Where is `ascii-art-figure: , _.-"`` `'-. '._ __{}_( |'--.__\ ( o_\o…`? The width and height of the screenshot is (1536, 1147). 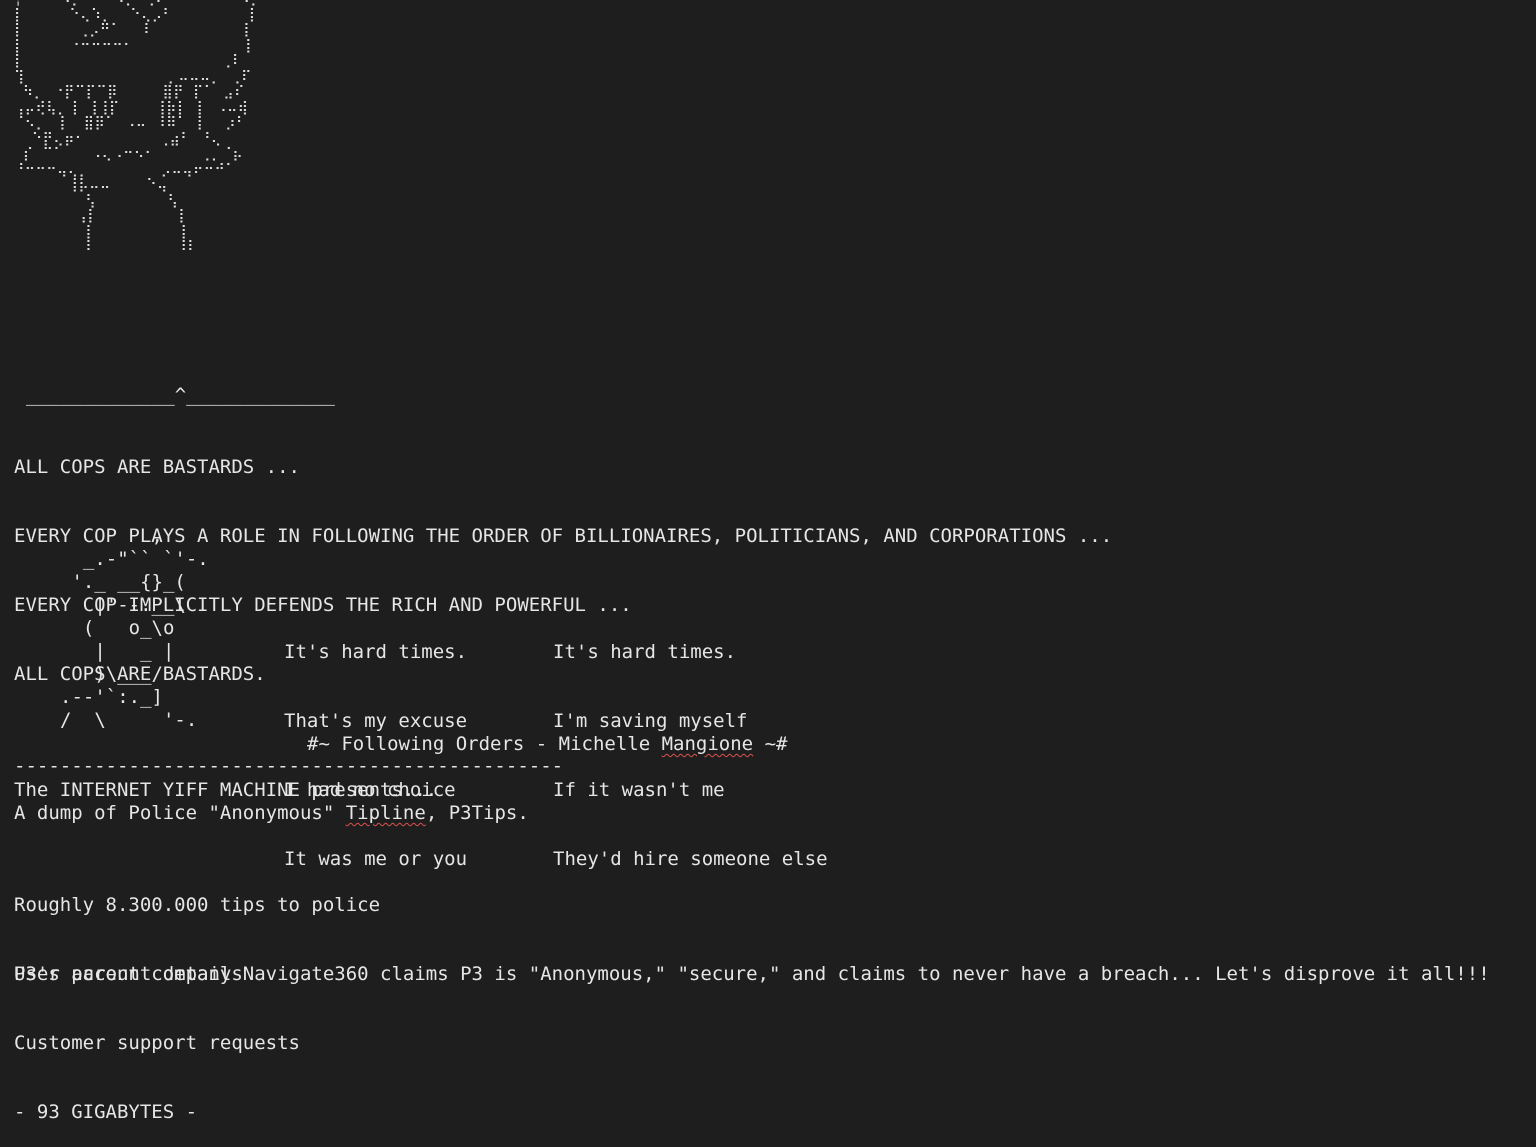
ascii-art-figure: , _.-"`` `'-. '._ __{}_( |'--.__\ ( o_\o… is located at coordinates (134, 628).